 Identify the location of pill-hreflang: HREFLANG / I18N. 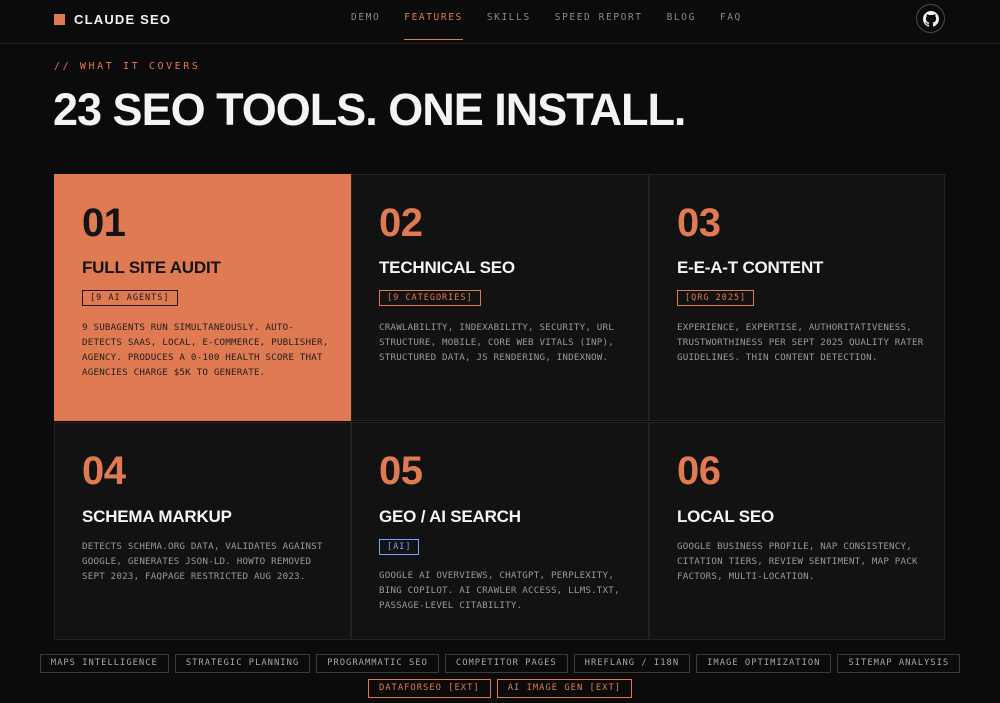
(632, 663).